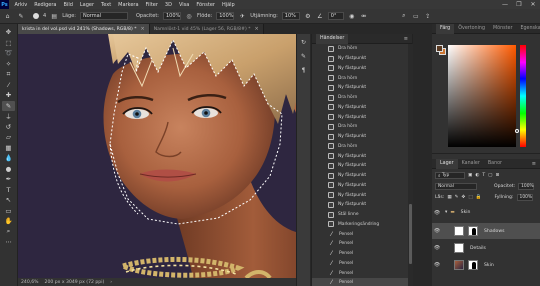 The height and width of the screenshot is (286, 540). I want to click on menu-arkiv: Arkiv, so click(21, 5).